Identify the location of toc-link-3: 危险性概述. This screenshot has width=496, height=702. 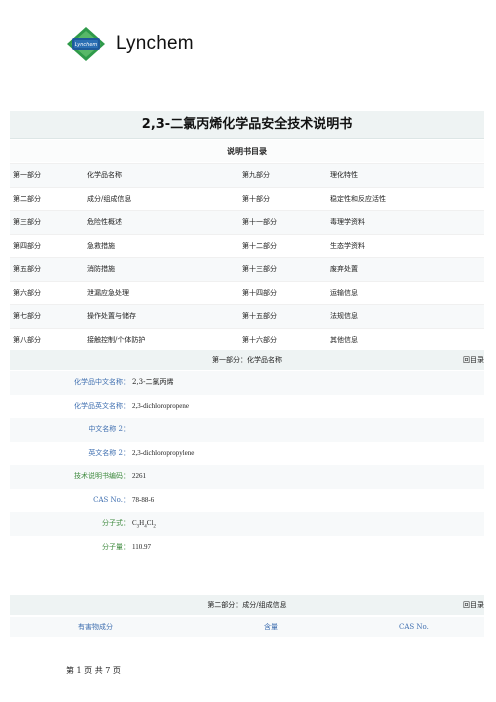
(104, 222).